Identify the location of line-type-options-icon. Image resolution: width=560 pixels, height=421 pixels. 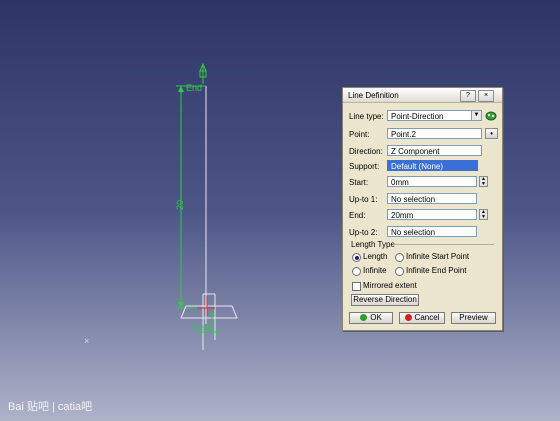
(491, 115).